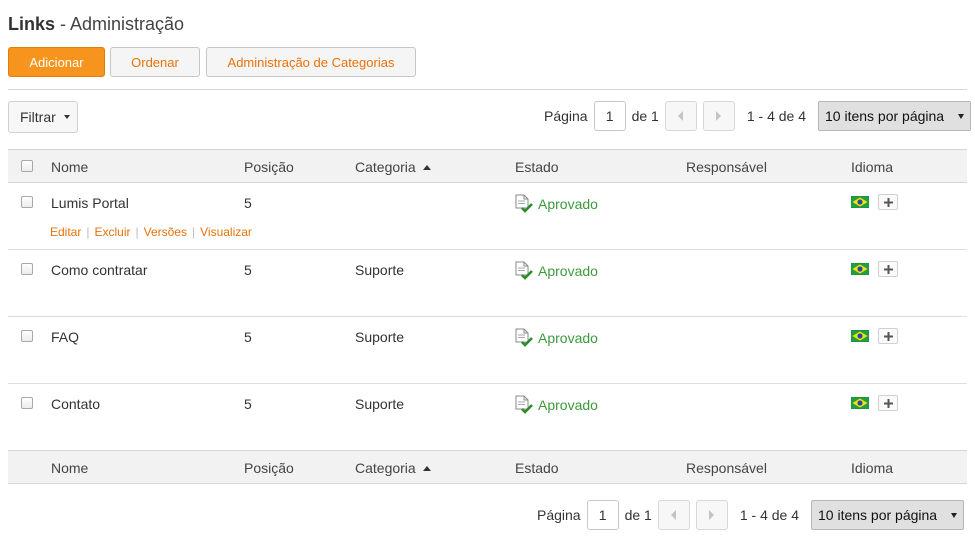 Image resolution: width=975 pixels, height=560 pixels. What do you see at coordinates (487, 283) in the screenshot?
I see `table-row: Como contratar 5 Suporte Aprovado` at bounding box center [487, 283].